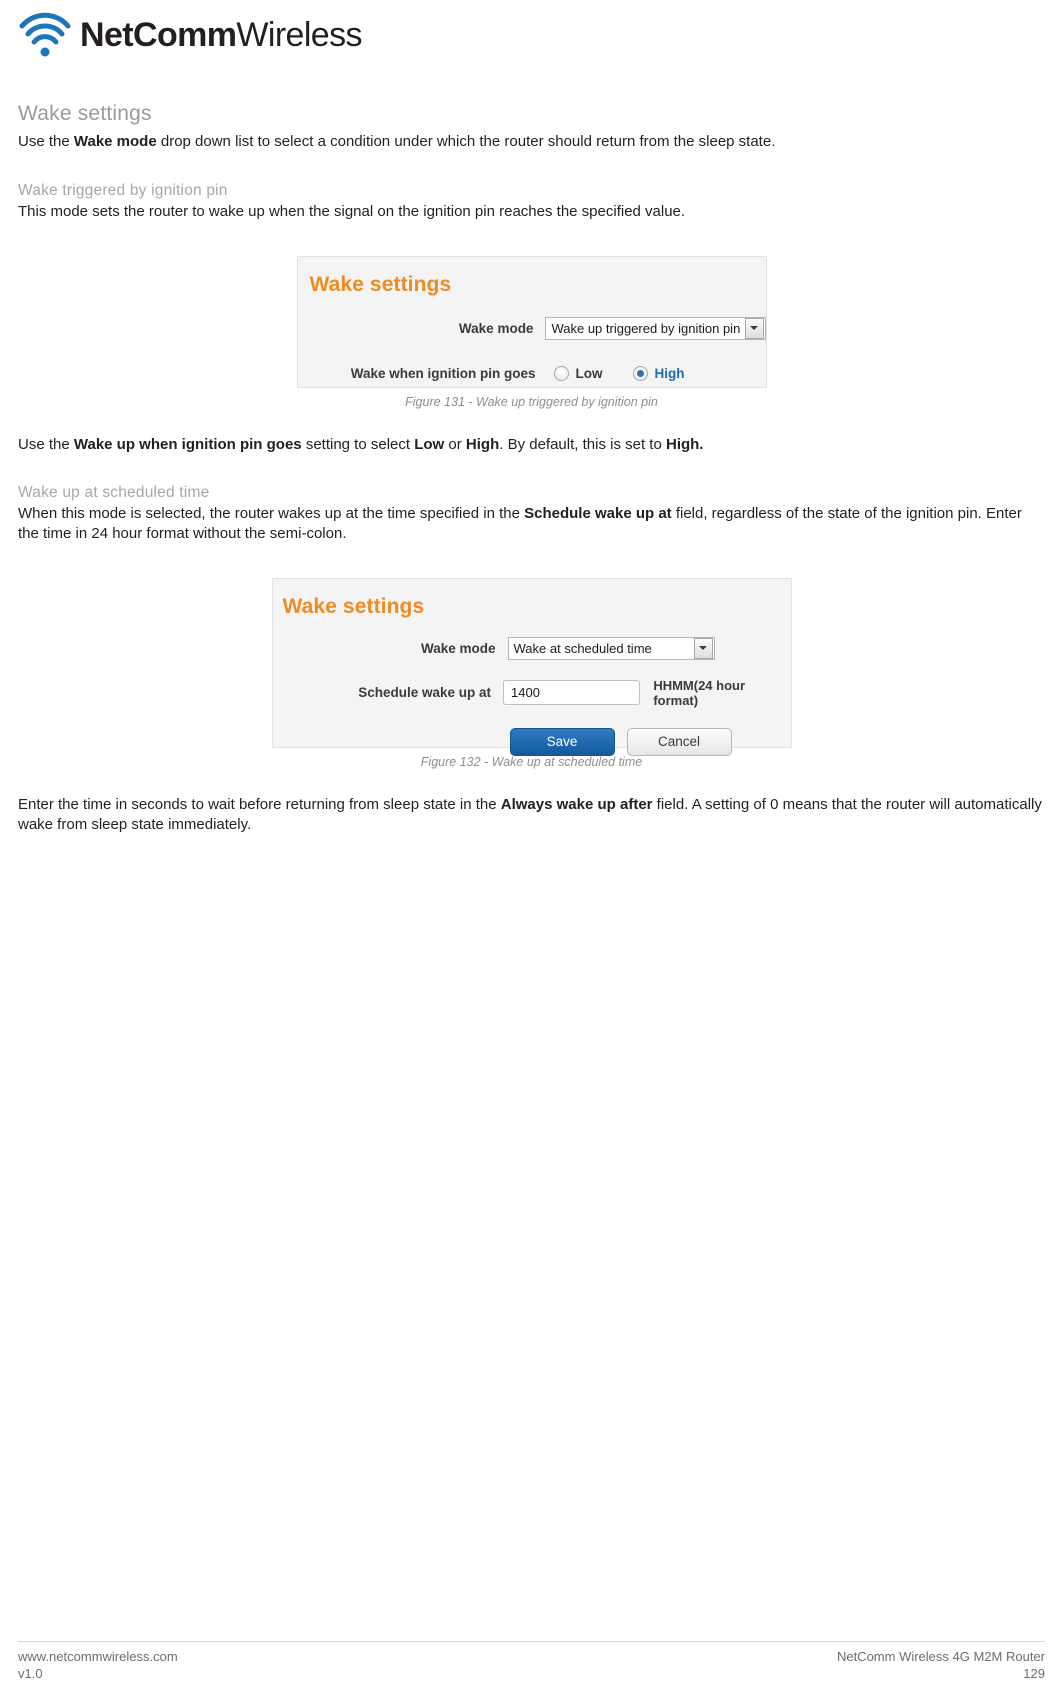  I want to click on radio-low-label: Low, so click(589, 373).